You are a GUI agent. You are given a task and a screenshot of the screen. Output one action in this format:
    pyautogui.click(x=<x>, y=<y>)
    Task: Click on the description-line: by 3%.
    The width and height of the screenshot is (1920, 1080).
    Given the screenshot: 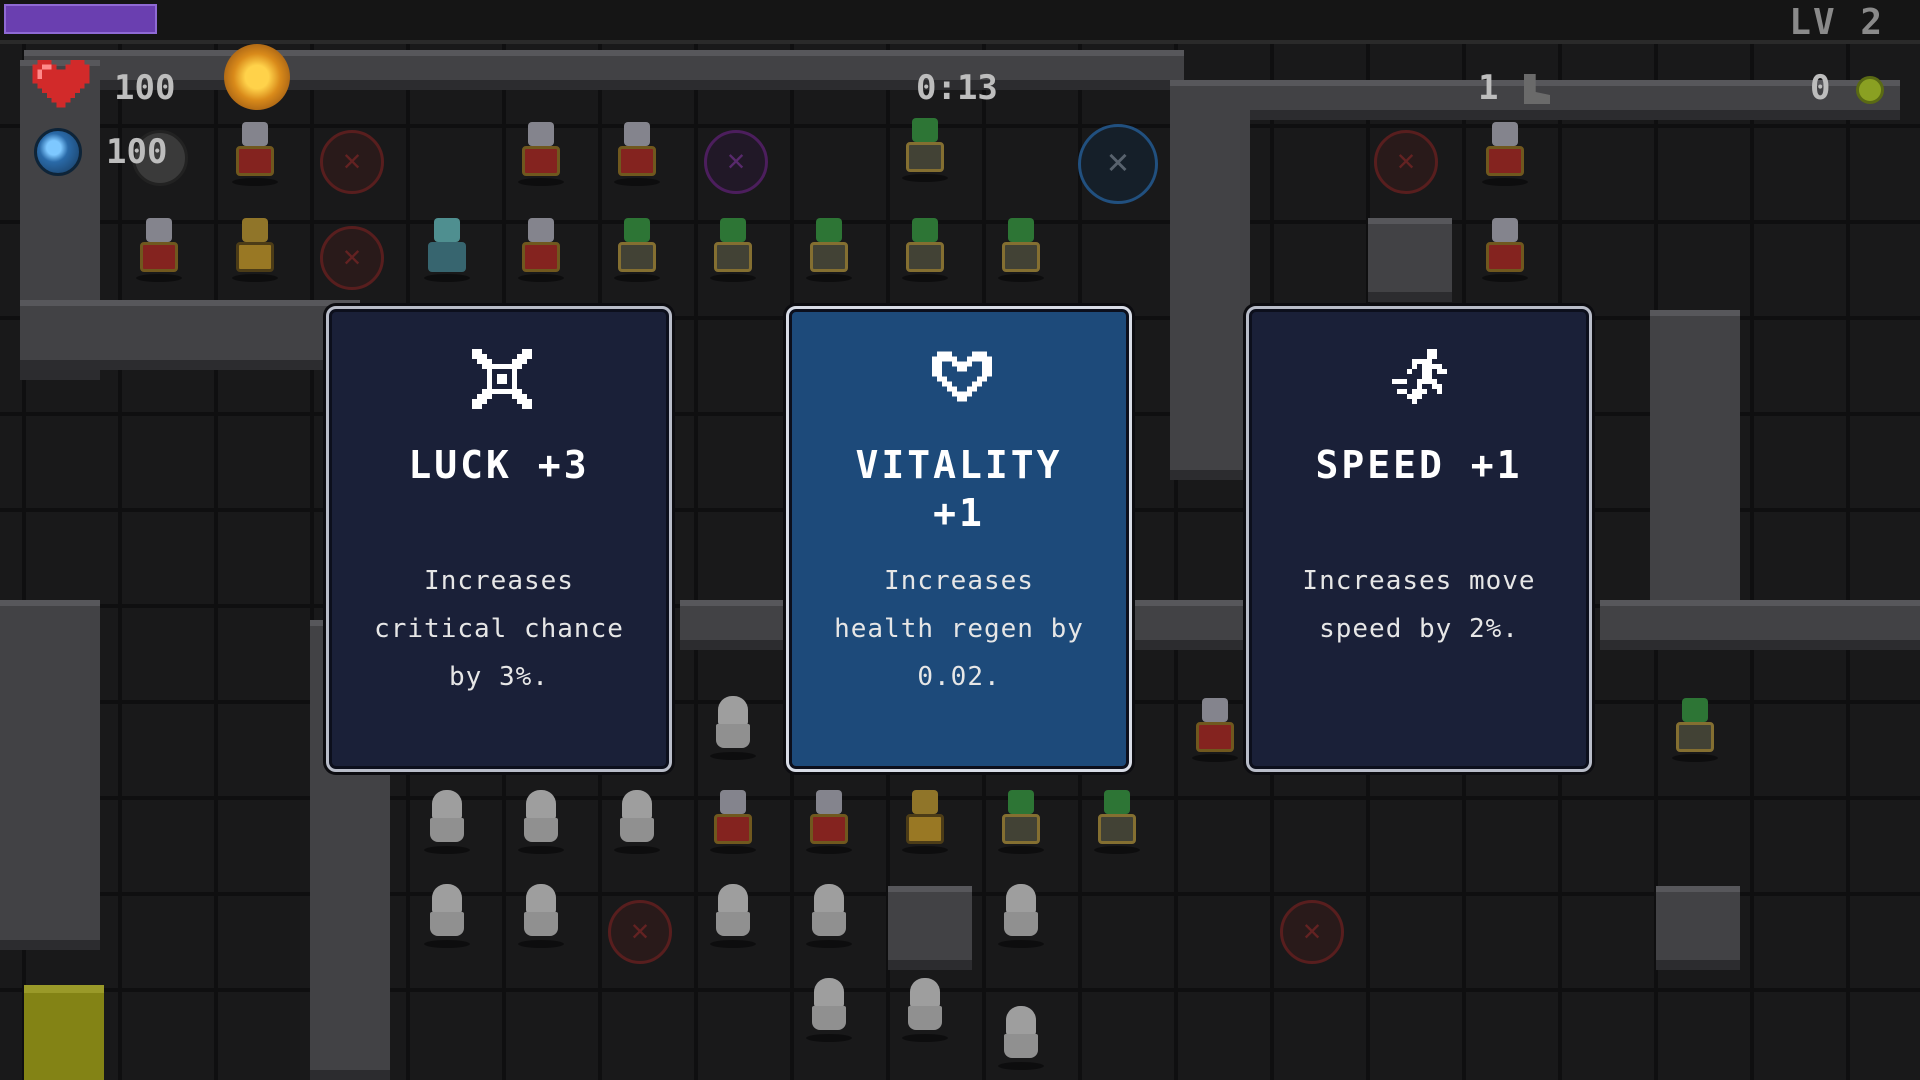 What is the action you would take?
    pyautogui.click(x=499, y=677)
    